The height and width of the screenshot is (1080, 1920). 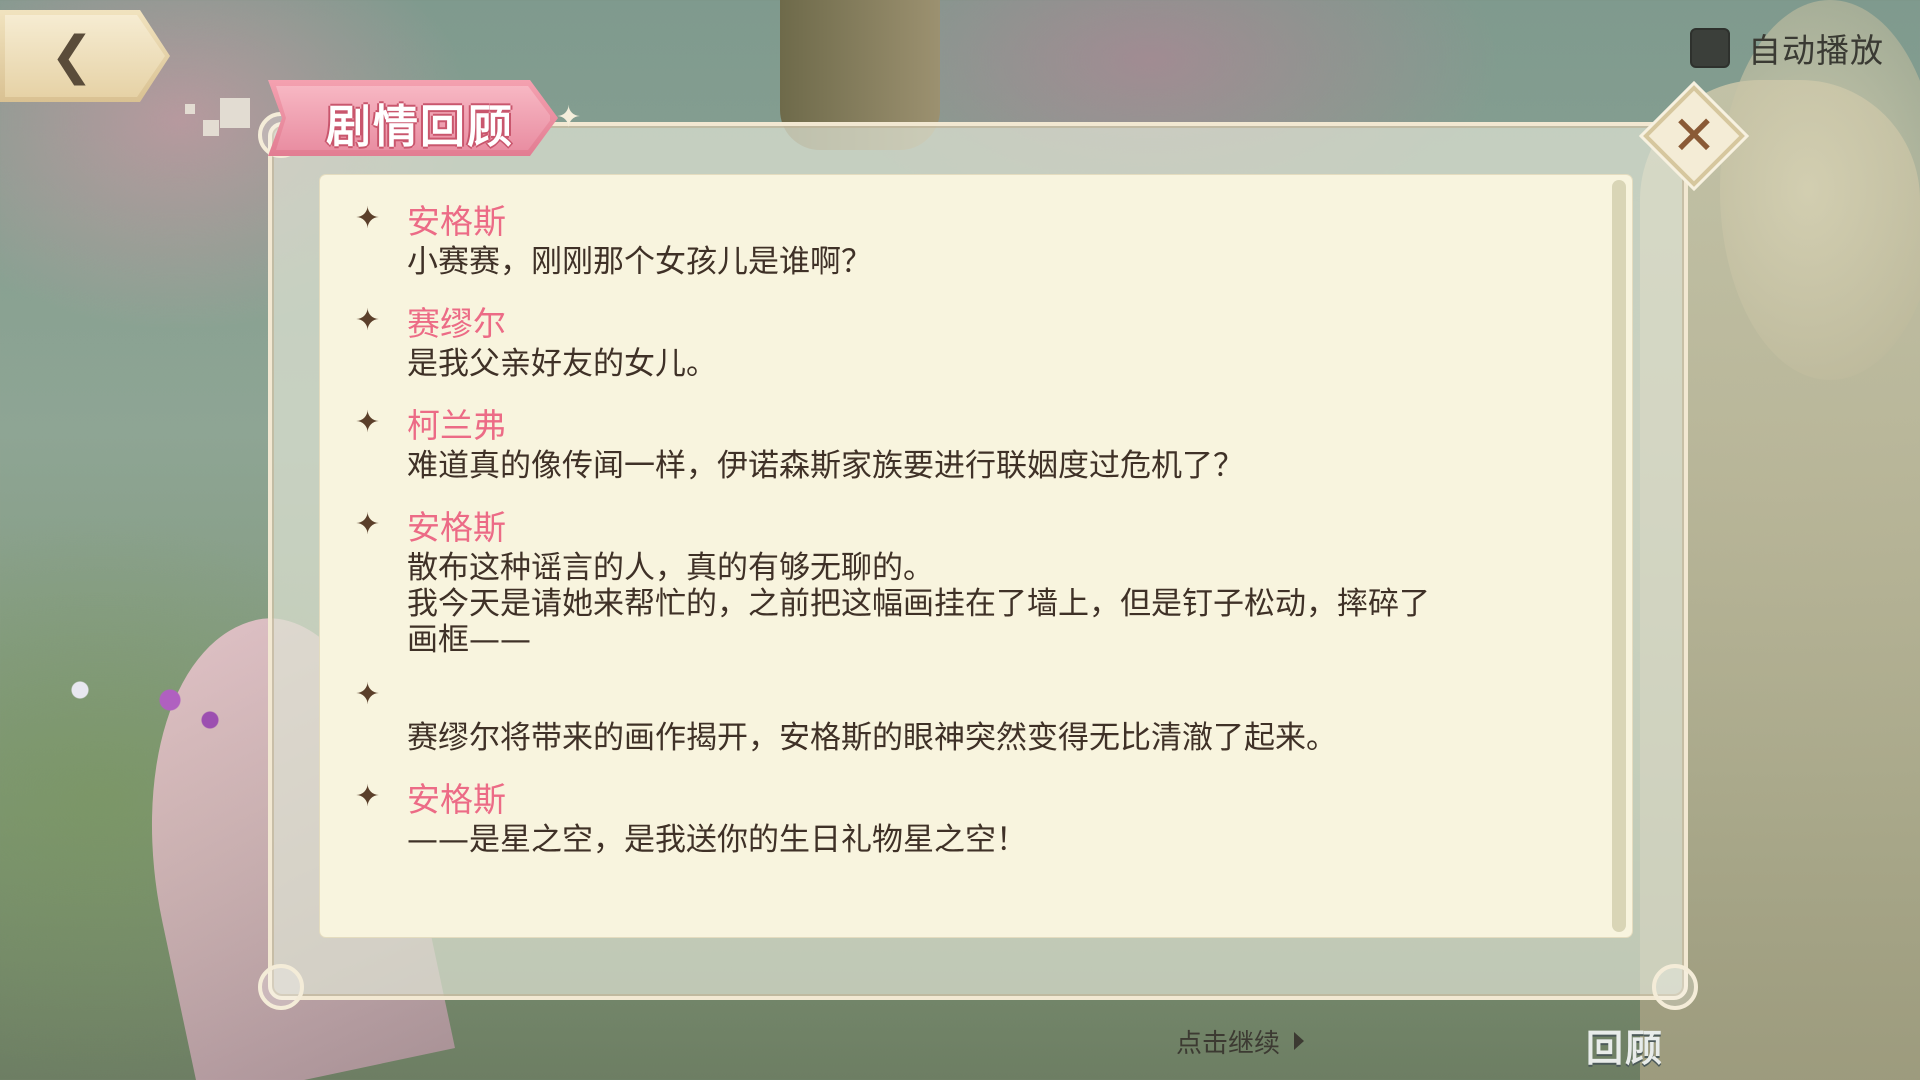 What do you see at coordinates (639, 262) in the screenshot?
I see `dialogue-line: 小赛赛，刚刚那个女孩儿是谁啊？` at bounding box center [639, 262].